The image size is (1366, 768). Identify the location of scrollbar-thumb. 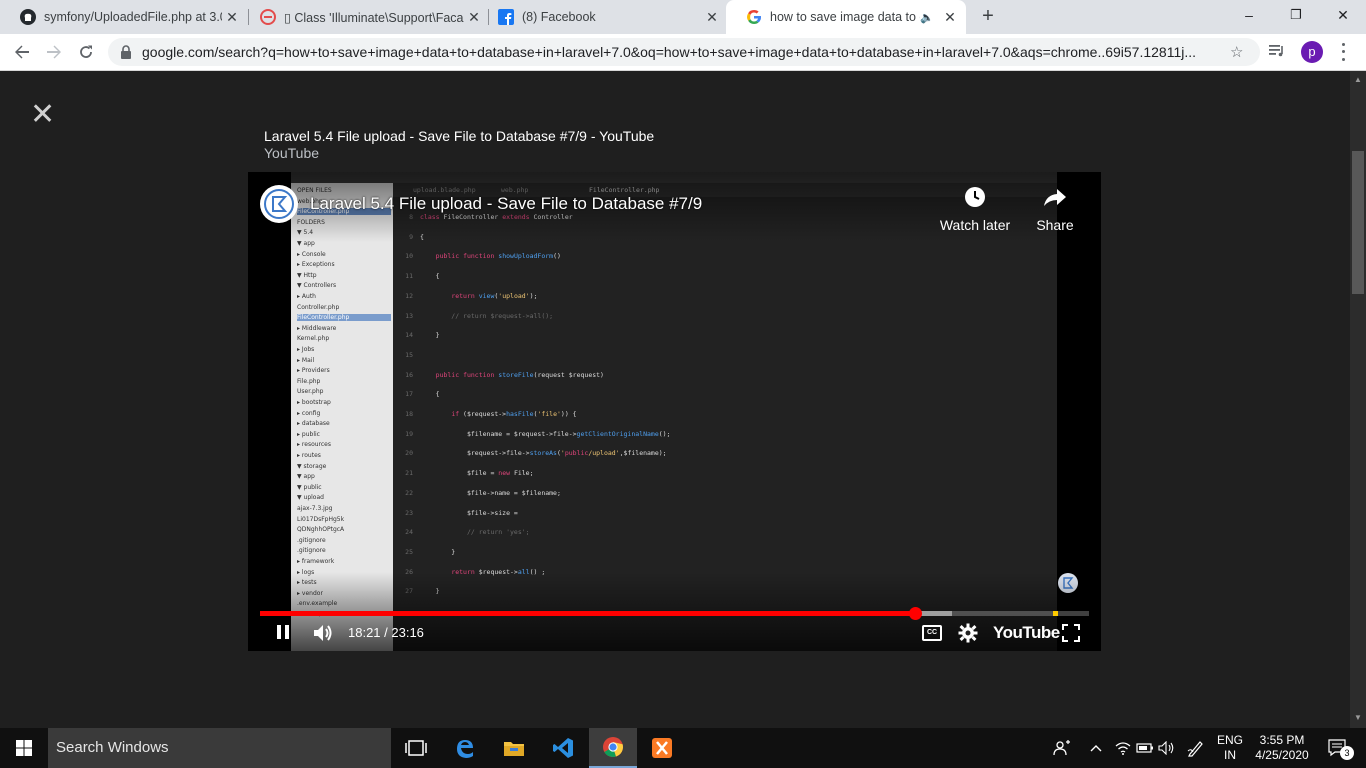
(1358, 222).